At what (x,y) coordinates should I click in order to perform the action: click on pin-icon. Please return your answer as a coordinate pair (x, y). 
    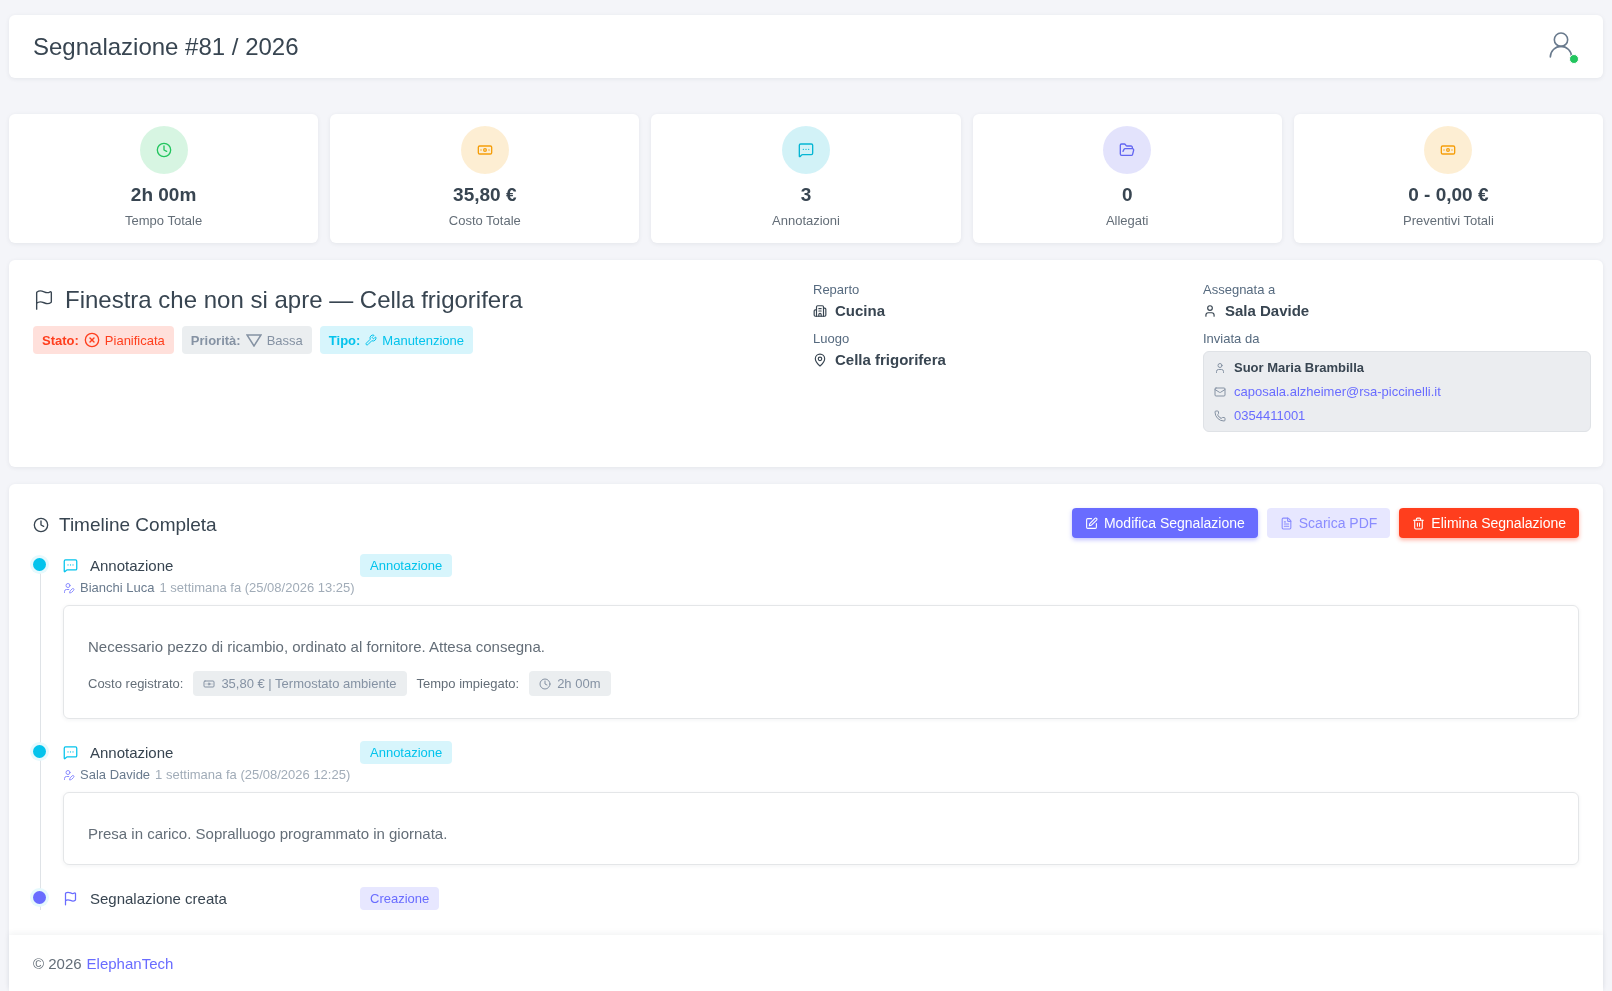
    Looking at the image, I should click on (820, 359).